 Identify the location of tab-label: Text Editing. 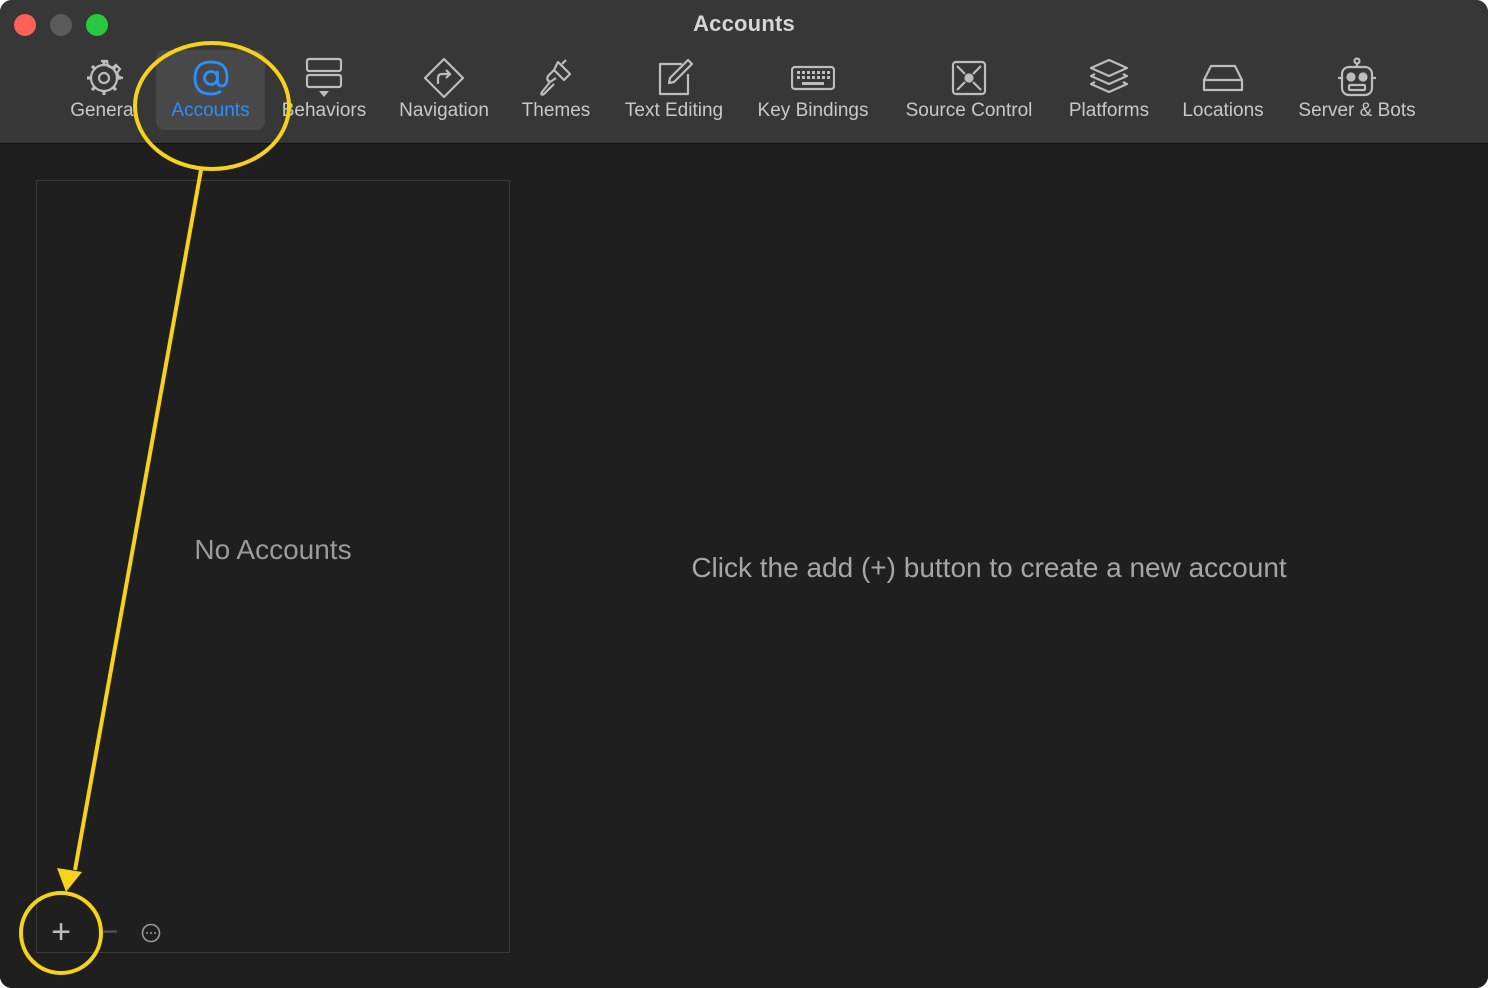
(674, 110).